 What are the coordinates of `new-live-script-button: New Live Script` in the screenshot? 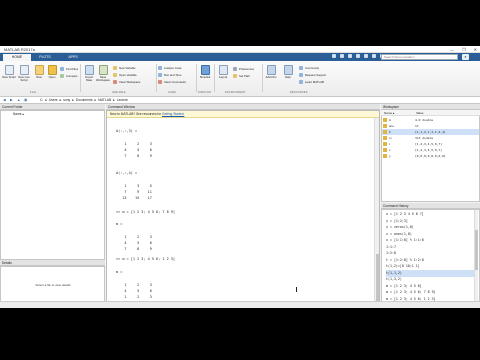 It's located at (24, 73).